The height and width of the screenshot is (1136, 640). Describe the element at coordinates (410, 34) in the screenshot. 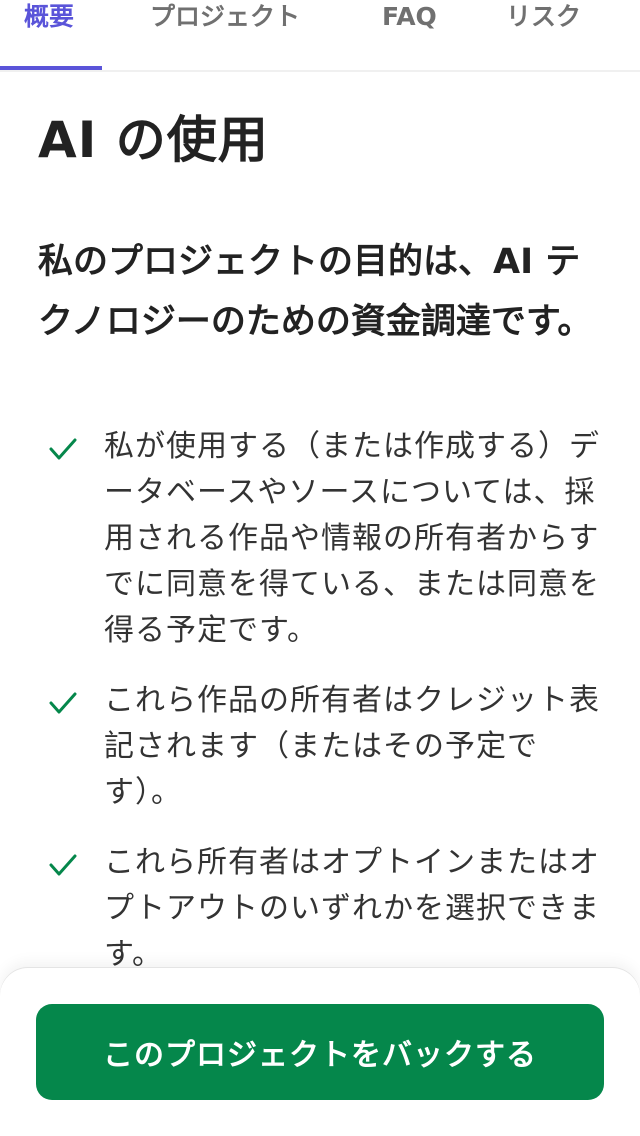

I see `tab-faq: FAQ` at that location.